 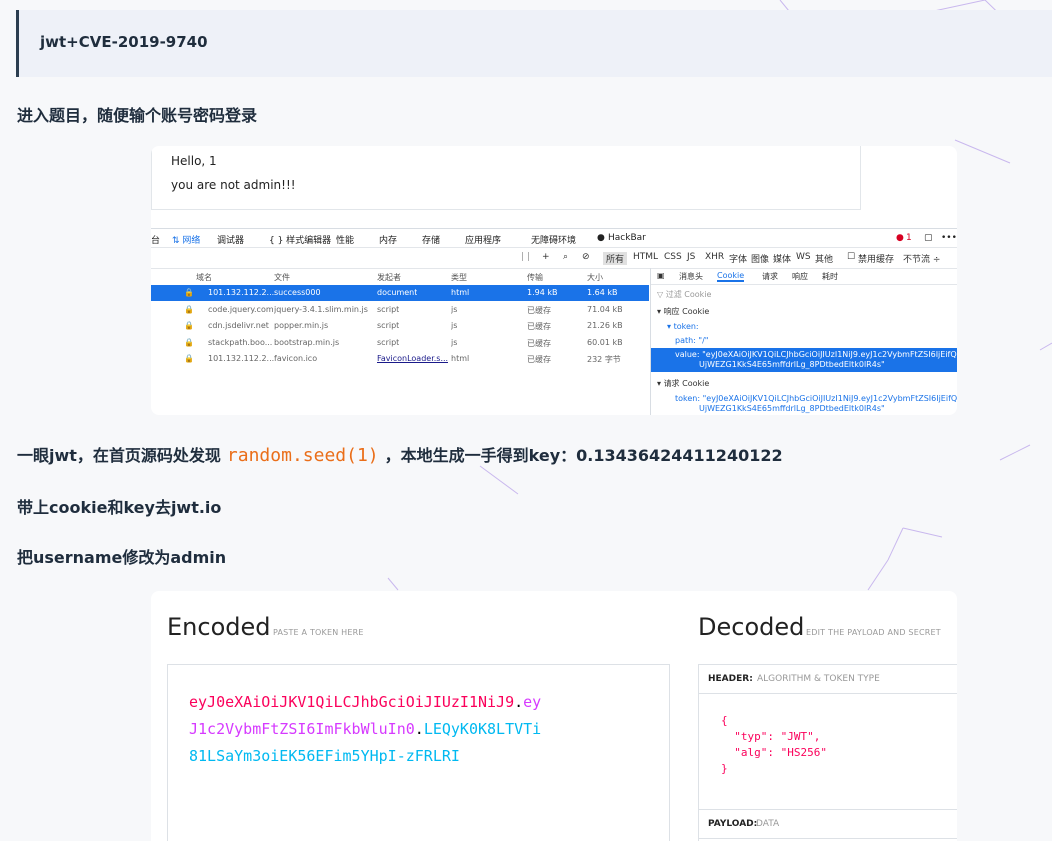 I want to click on encoded-hint: PASTE A TOKEN HERE, so click(x=318, y=632).